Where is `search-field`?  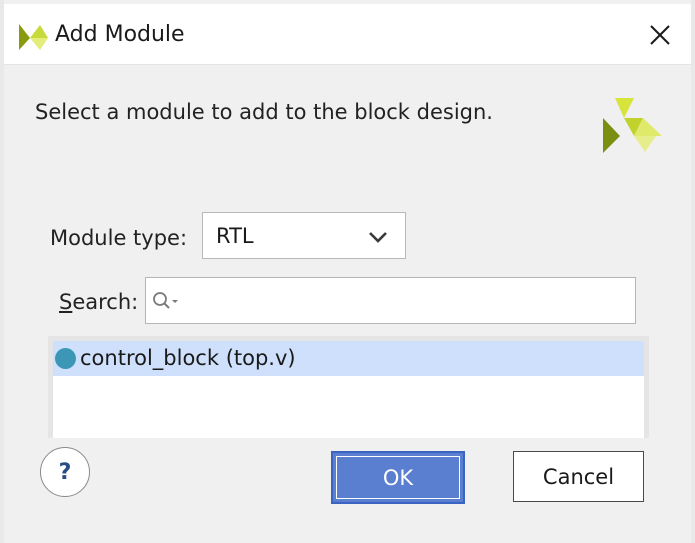
search-field is located at coordinates (390, 300).